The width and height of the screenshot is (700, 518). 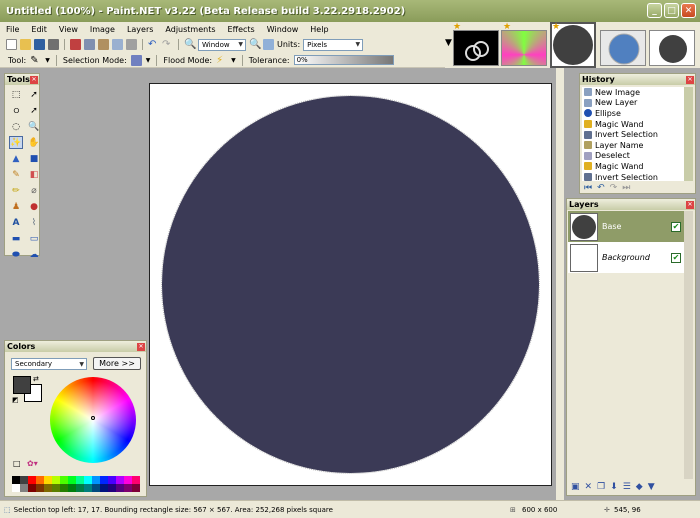 I want to click on vertical-scrollbar, so click(x=560, y=284).